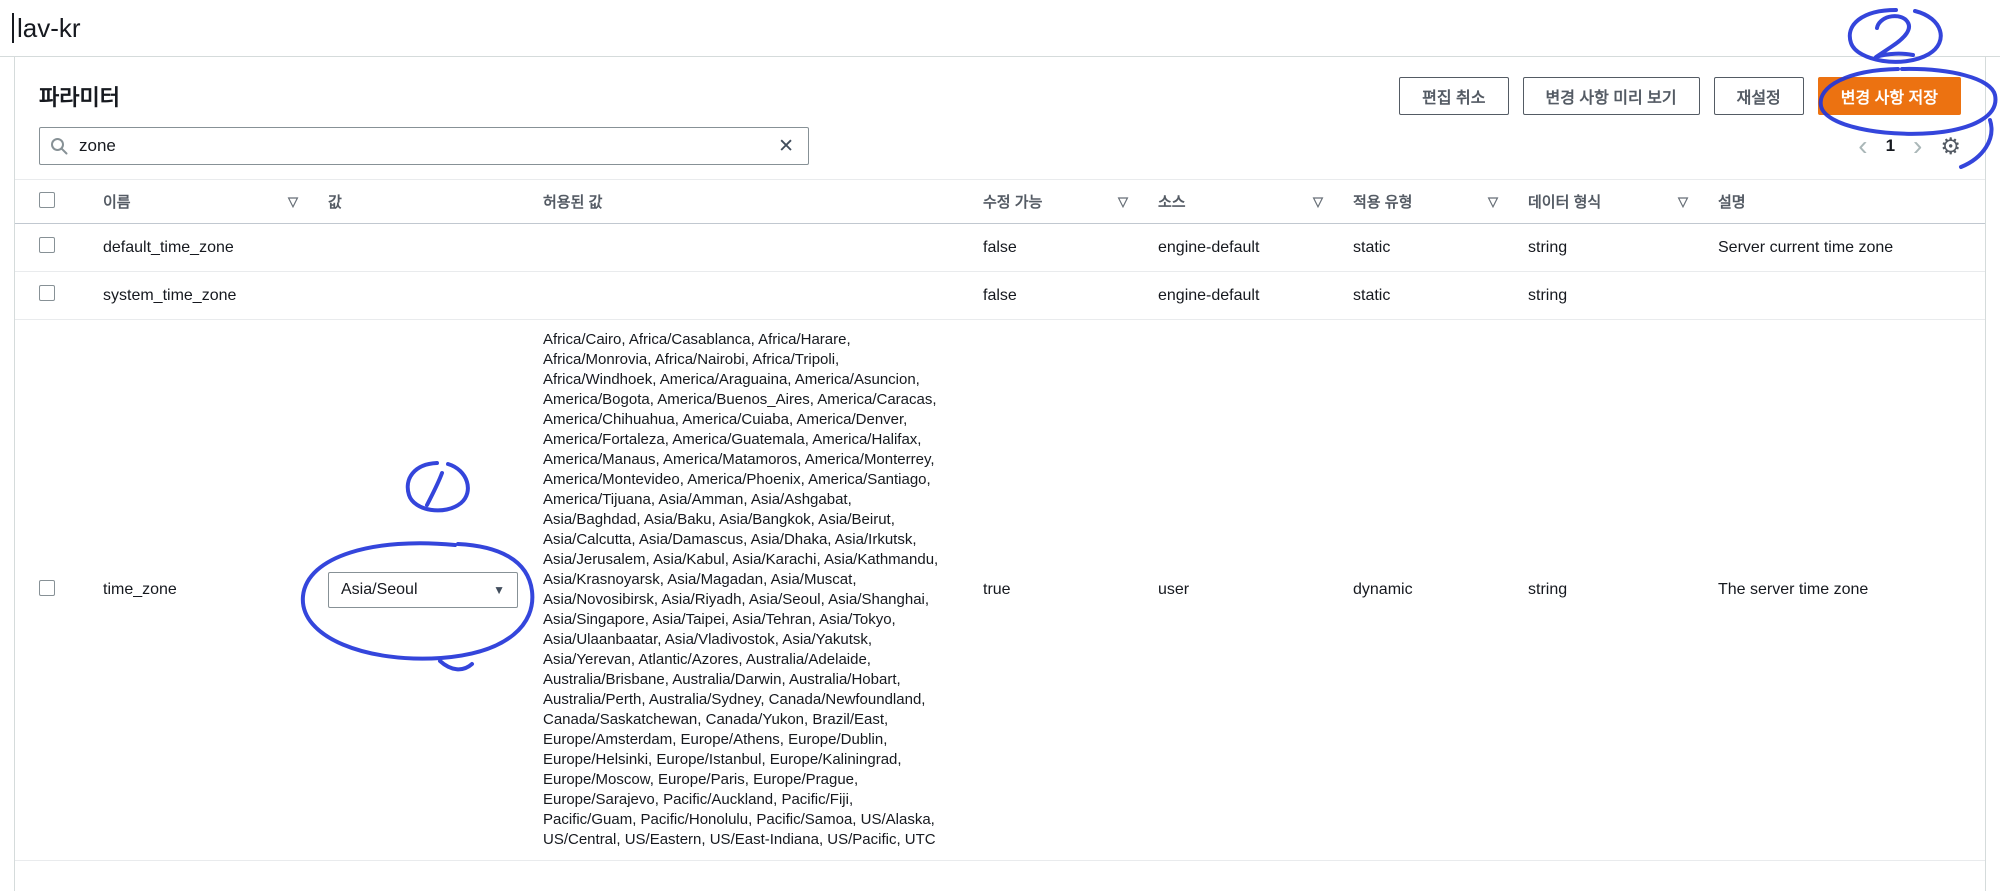 The height and width of the screenshot is (892, 2000). Describe the element at coordinates (1383, 202) in the screenshot. I see `column-header-apply-type: 적용 유형` at that location.